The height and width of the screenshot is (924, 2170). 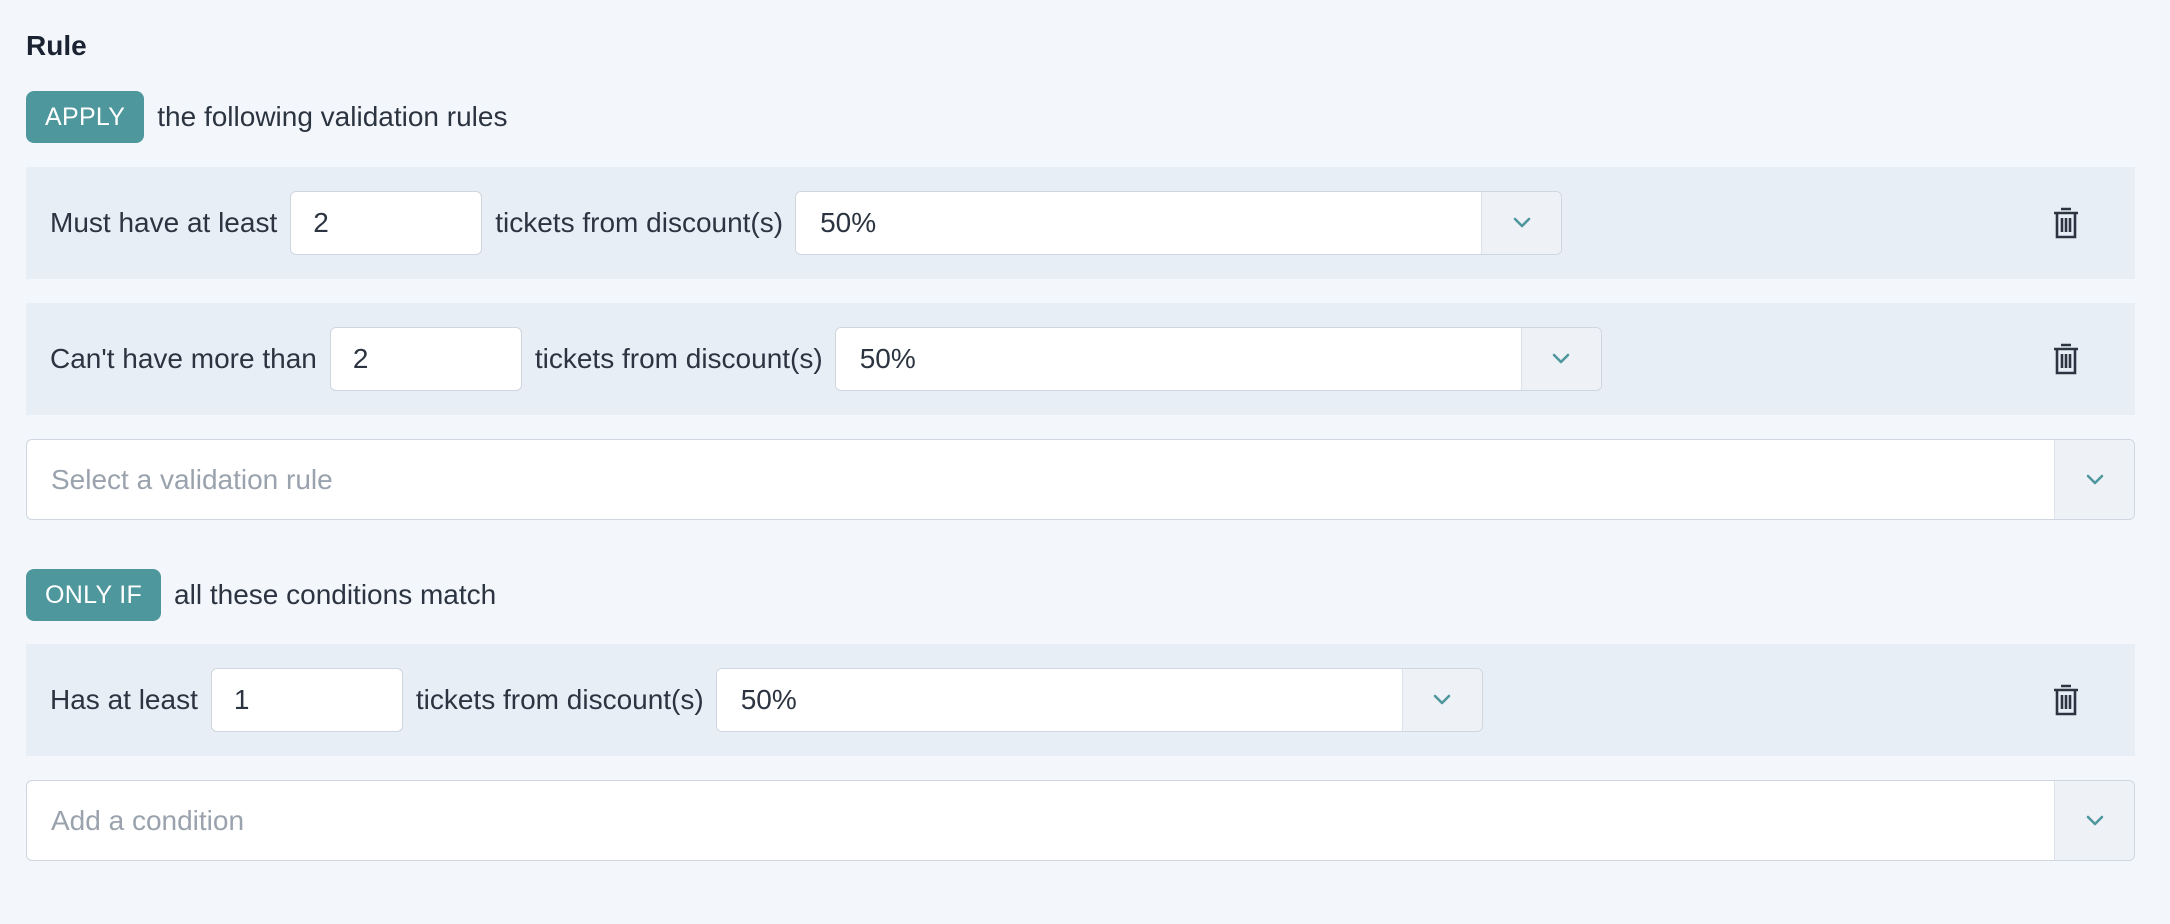 What do you see at coordinates (124, 699) in the screenshot?
I see `condition-label: Has at least` at bounding box center [124, 699].